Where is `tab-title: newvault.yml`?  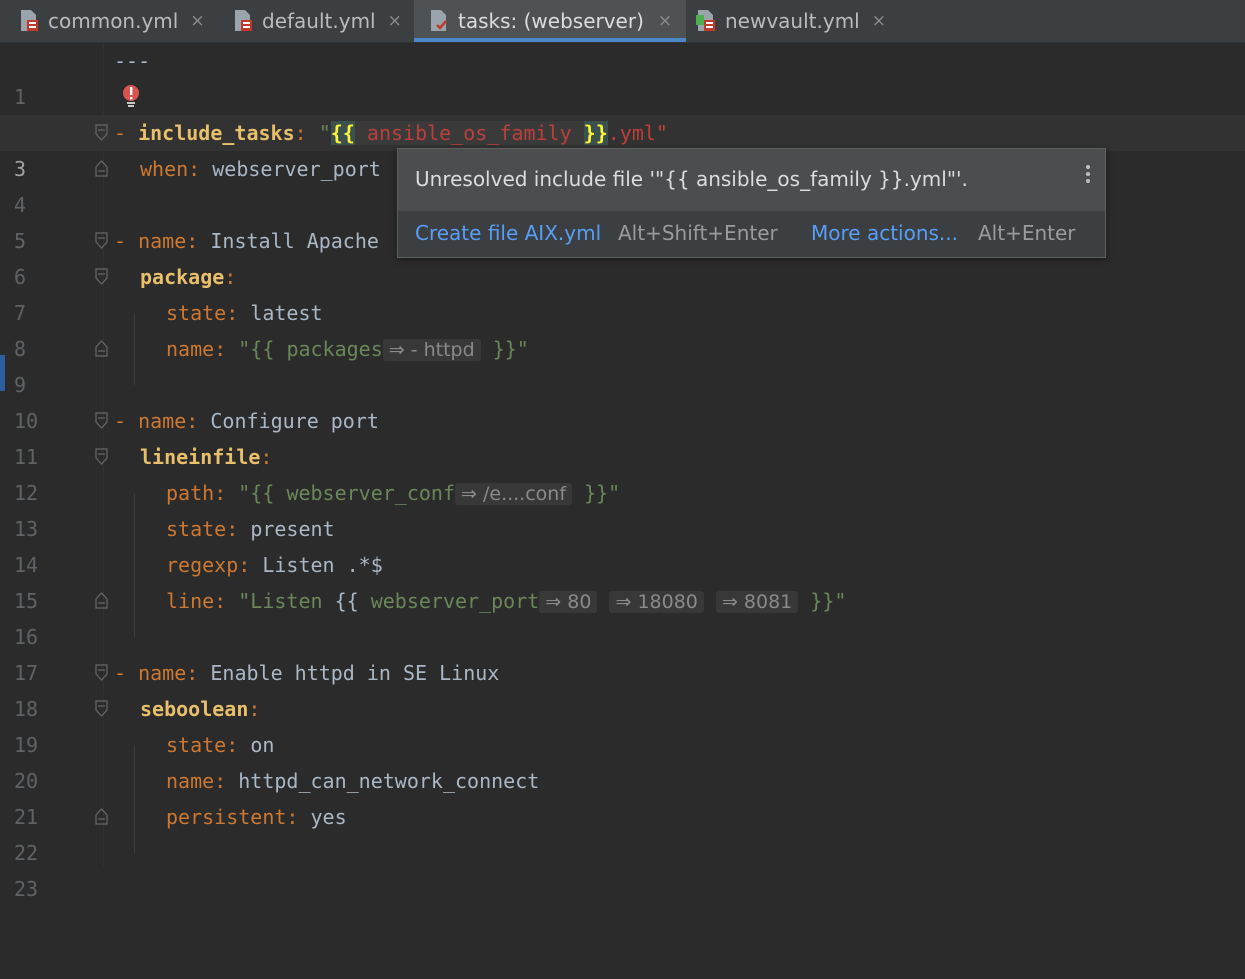
tab-title: newvault.yml is located at coordinates (792, 21).